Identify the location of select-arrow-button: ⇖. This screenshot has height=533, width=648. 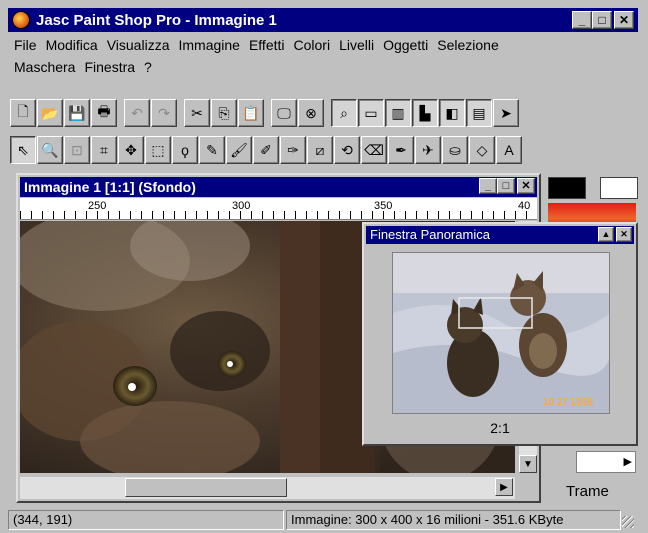
(23, 150).